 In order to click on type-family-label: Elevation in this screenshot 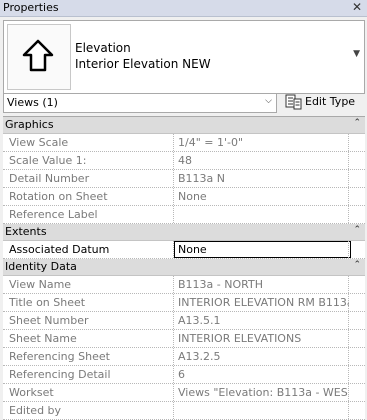, I will do `click(103, 48)`.